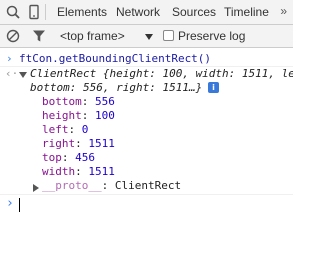 The height and width of the screenshot is (255, 320). I want to click on devtools-tab-bar: Elements Network Sources Timeline », so click(146, 12).